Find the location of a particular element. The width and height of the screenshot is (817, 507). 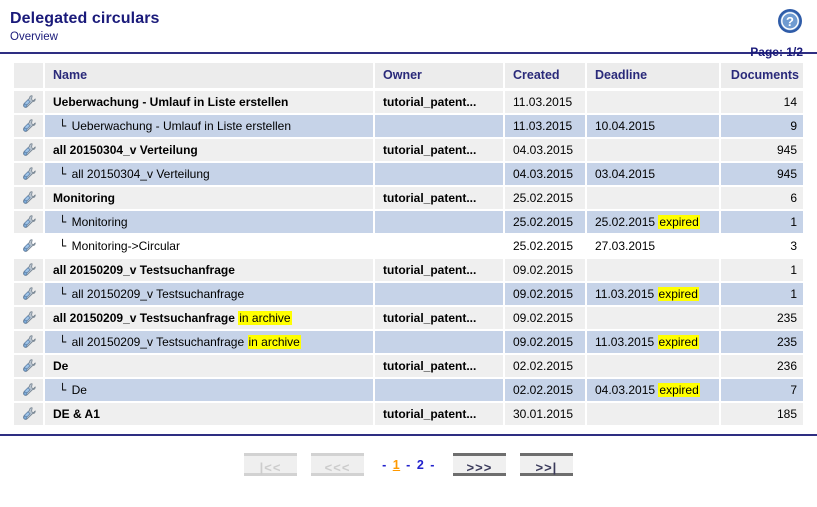

footer-divider is located at coordinates (408, 435).